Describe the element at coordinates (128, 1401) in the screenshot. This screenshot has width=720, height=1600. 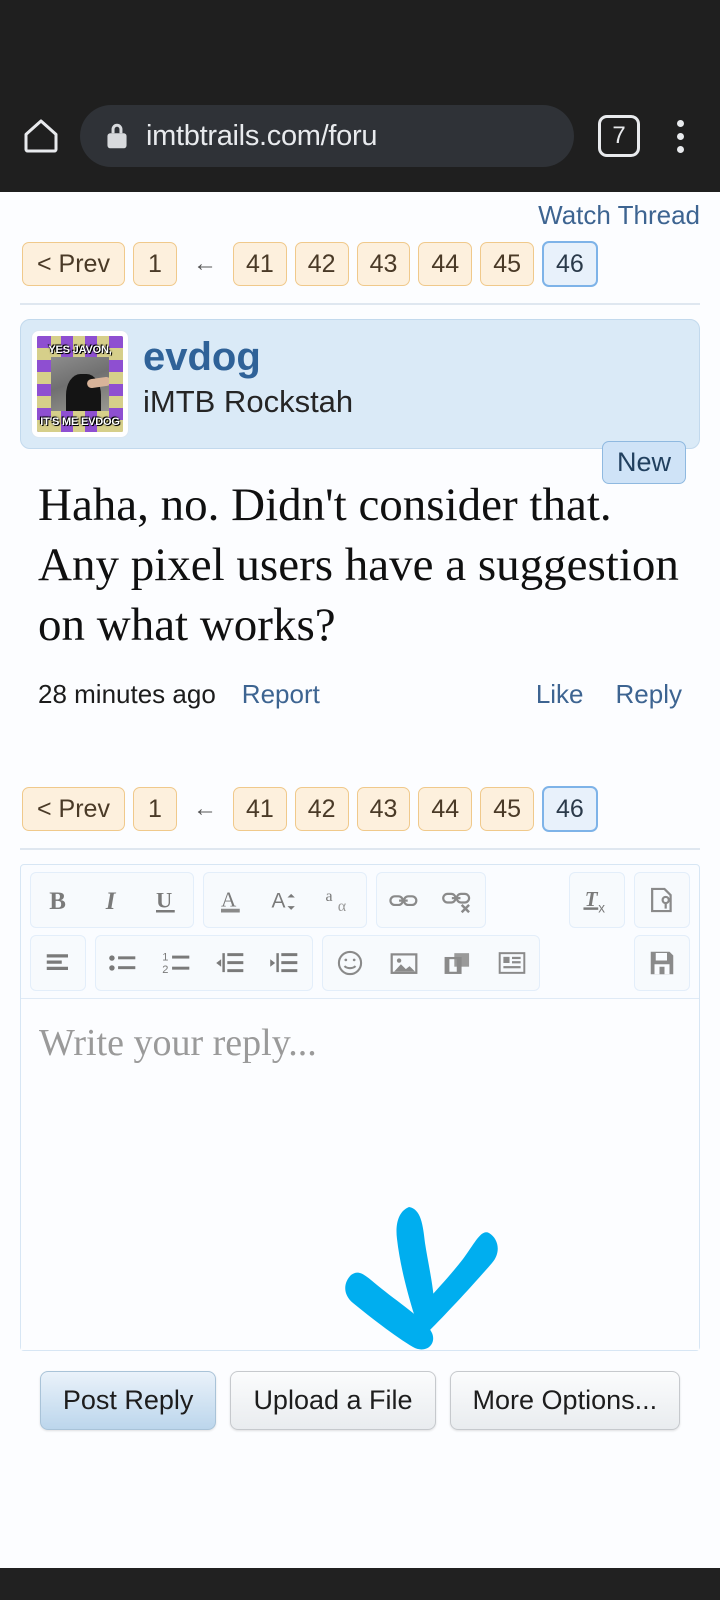
I see `post-reply-button: Post Reply` at that location.